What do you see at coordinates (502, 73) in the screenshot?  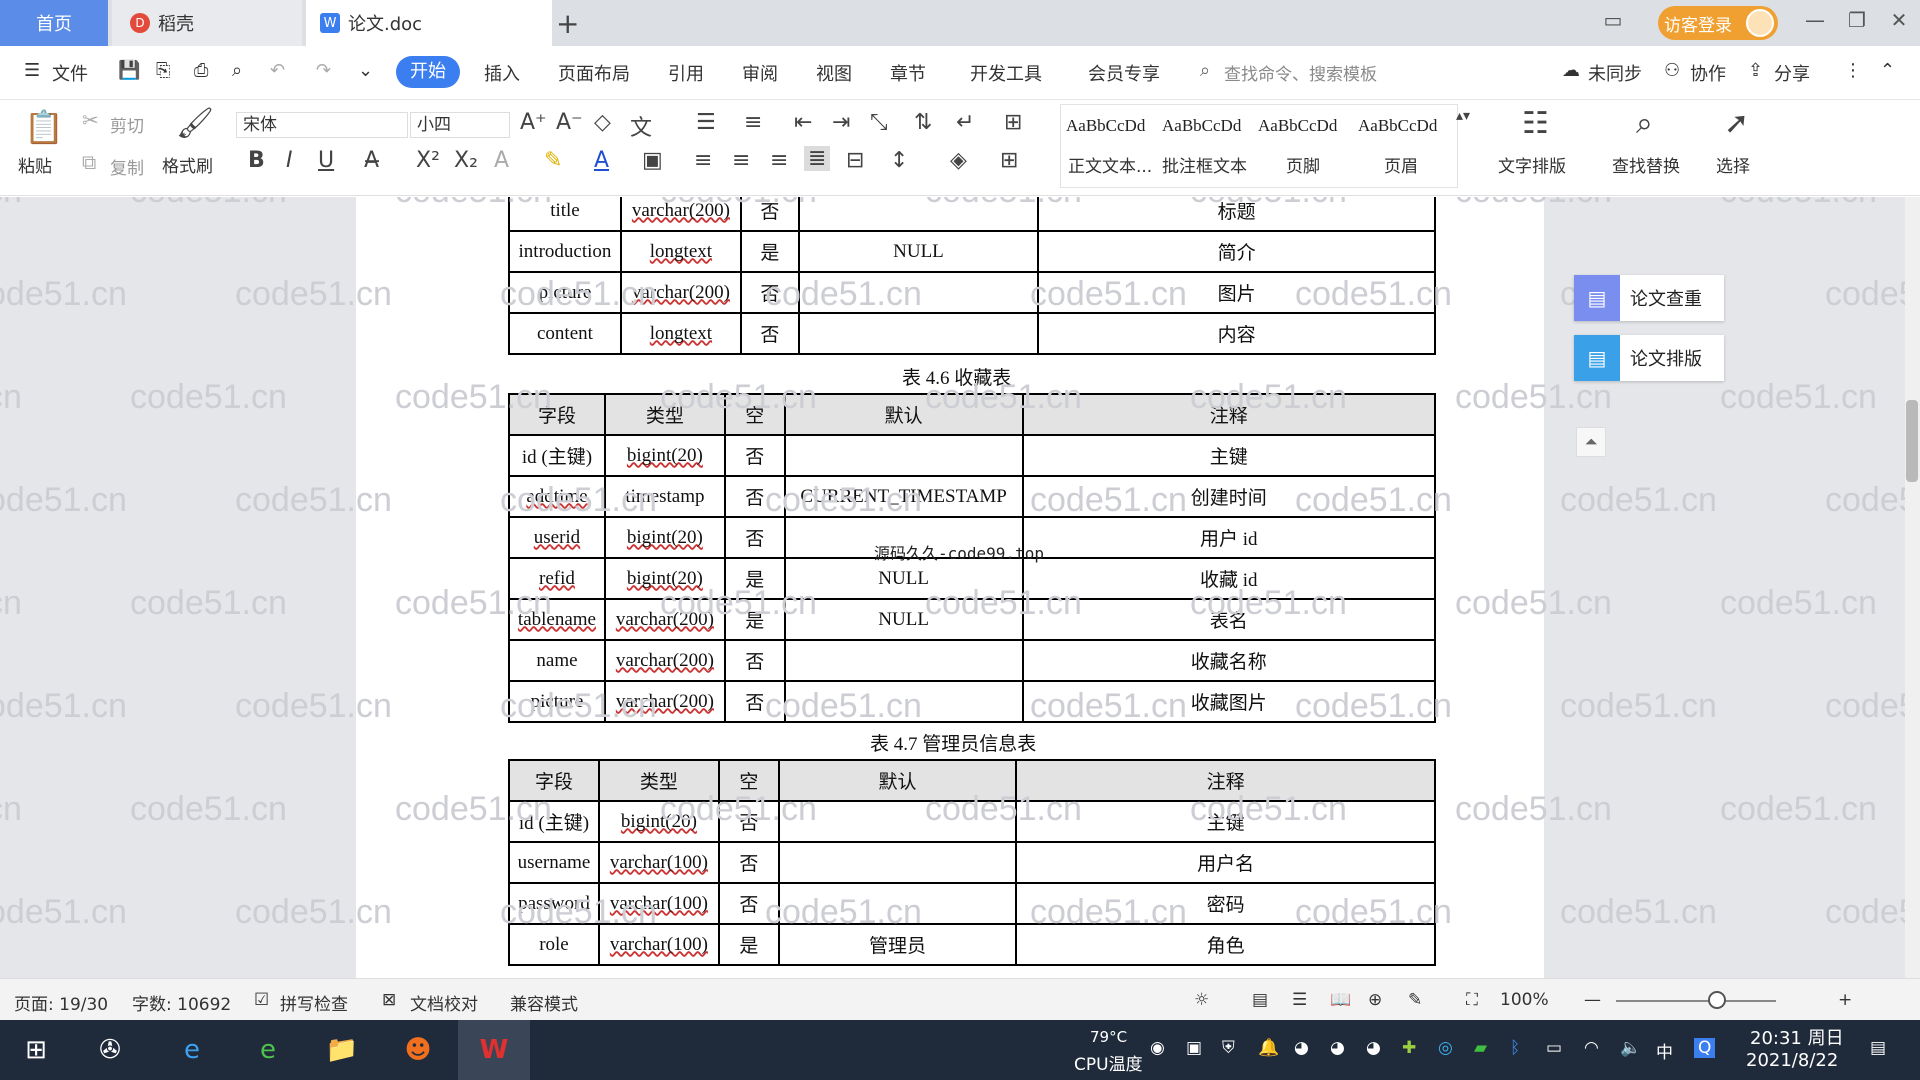 I see `menu-insert: 插入` at bounding box center [502, 73].